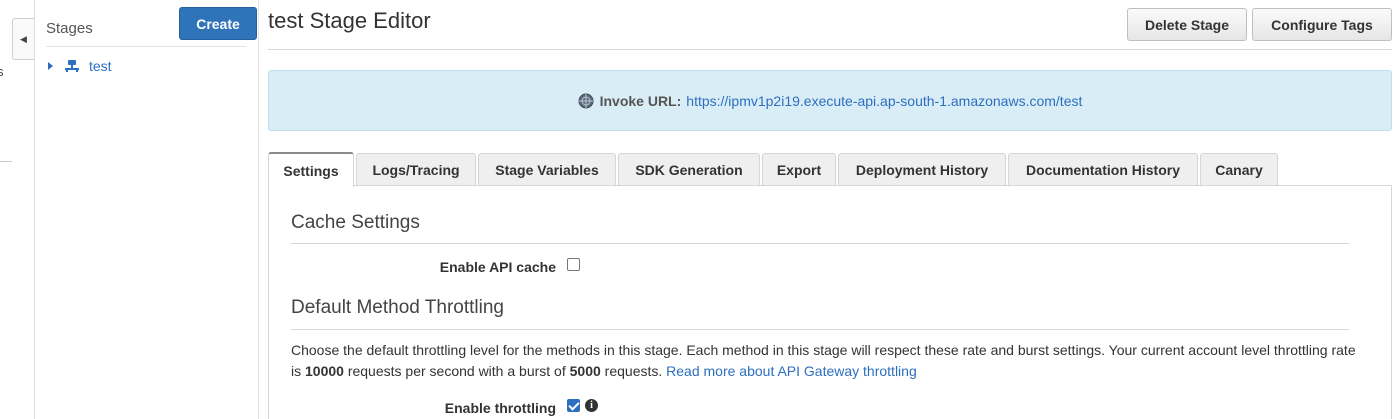 This screenshot has width=1400, height=419. What do you see at coordinates (397, 307) in the screenshot?
I see `throttling-title: Default Method Throttling` at bounding box center [397, 307].